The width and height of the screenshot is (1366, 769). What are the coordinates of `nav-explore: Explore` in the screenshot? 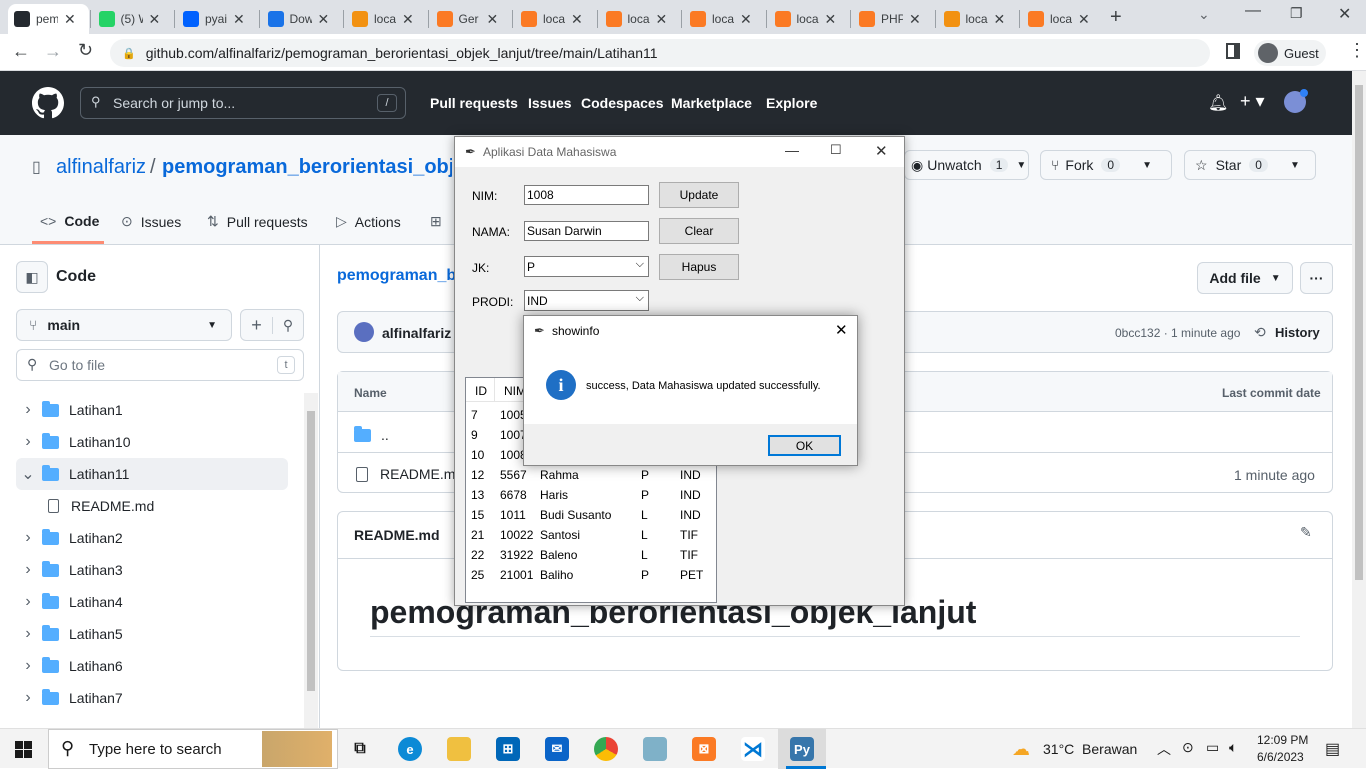 It's located at (791, 103).